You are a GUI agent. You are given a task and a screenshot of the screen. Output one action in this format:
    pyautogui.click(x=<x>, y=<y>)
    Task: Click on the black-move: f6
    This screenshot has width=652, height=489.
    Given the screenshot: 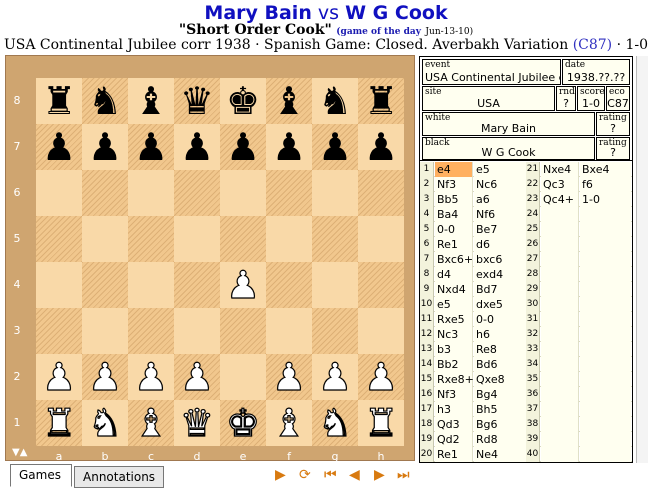 What is the action you would take?
    pyautogui.click(x=605, y=184)
    